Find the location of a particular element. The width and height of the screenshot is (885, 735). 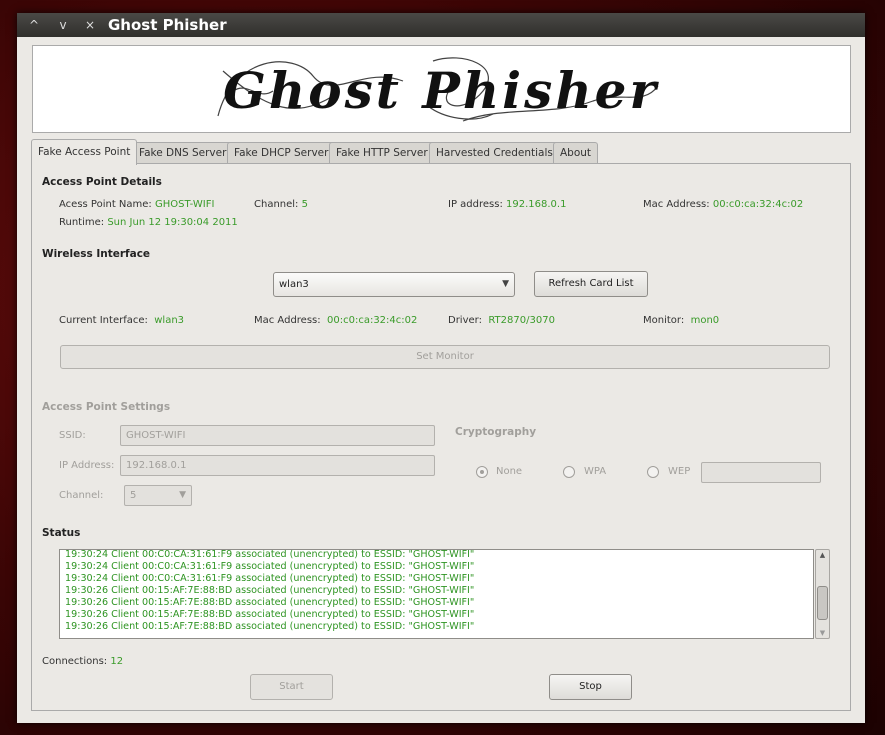

title-bar: ^ v × Ghost Phisher is located at coordinates (441, 25).